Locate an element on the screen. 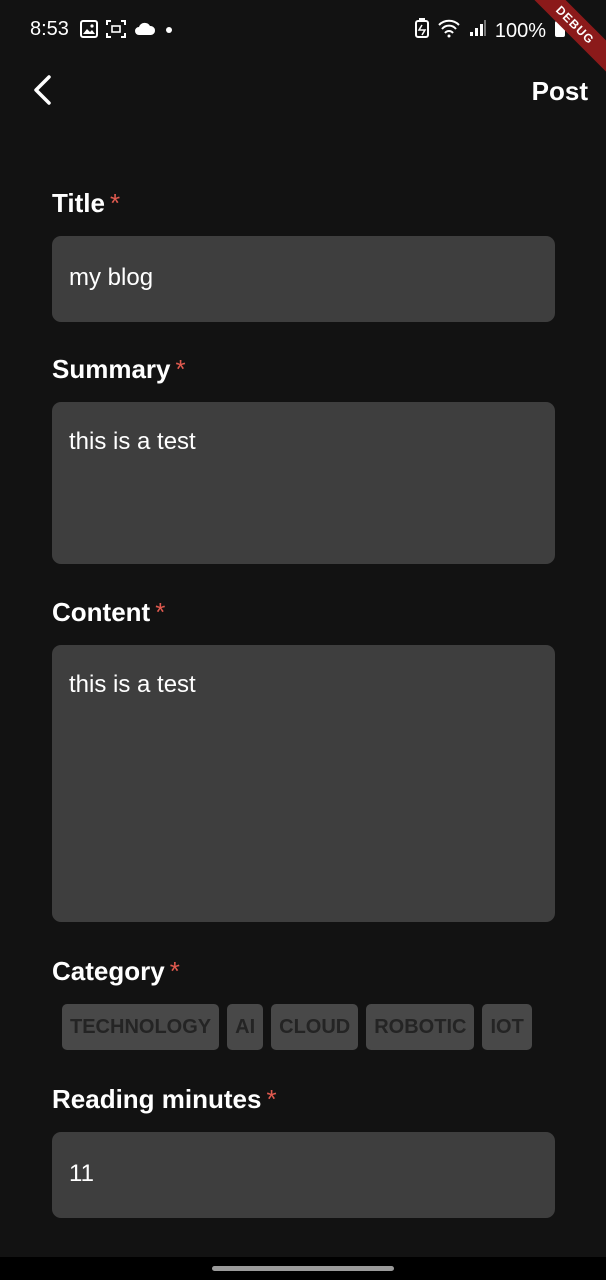 The height and width of the screenshot is (1280, 606). category-chip-cloud: CLOUD is located at coordinates (315, 1027).